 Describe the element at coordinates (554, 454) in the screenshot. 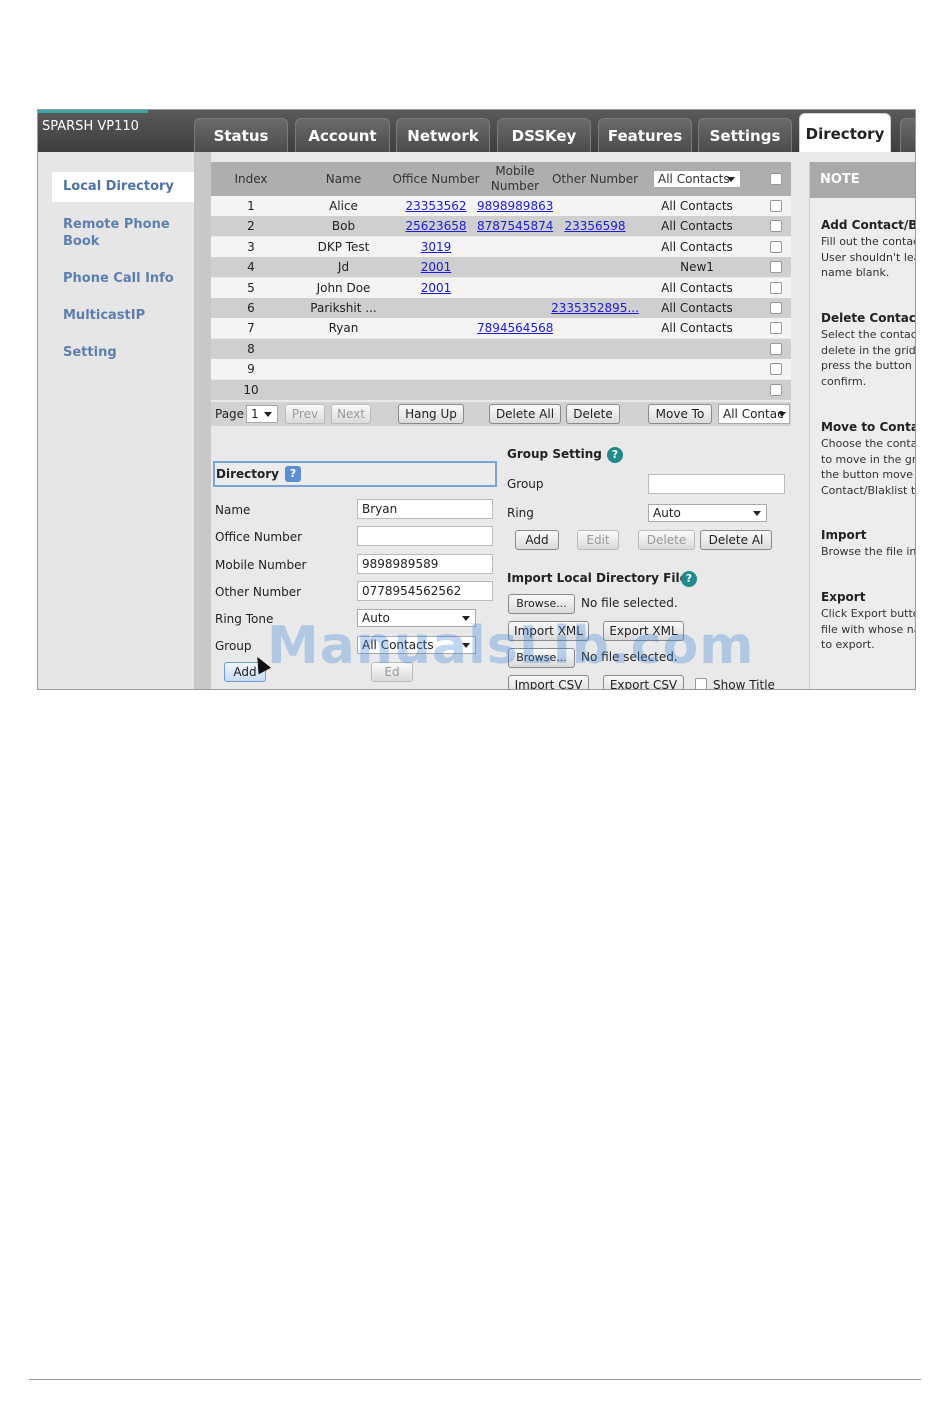

I see `group-setting-title: Group Setting` at that location.